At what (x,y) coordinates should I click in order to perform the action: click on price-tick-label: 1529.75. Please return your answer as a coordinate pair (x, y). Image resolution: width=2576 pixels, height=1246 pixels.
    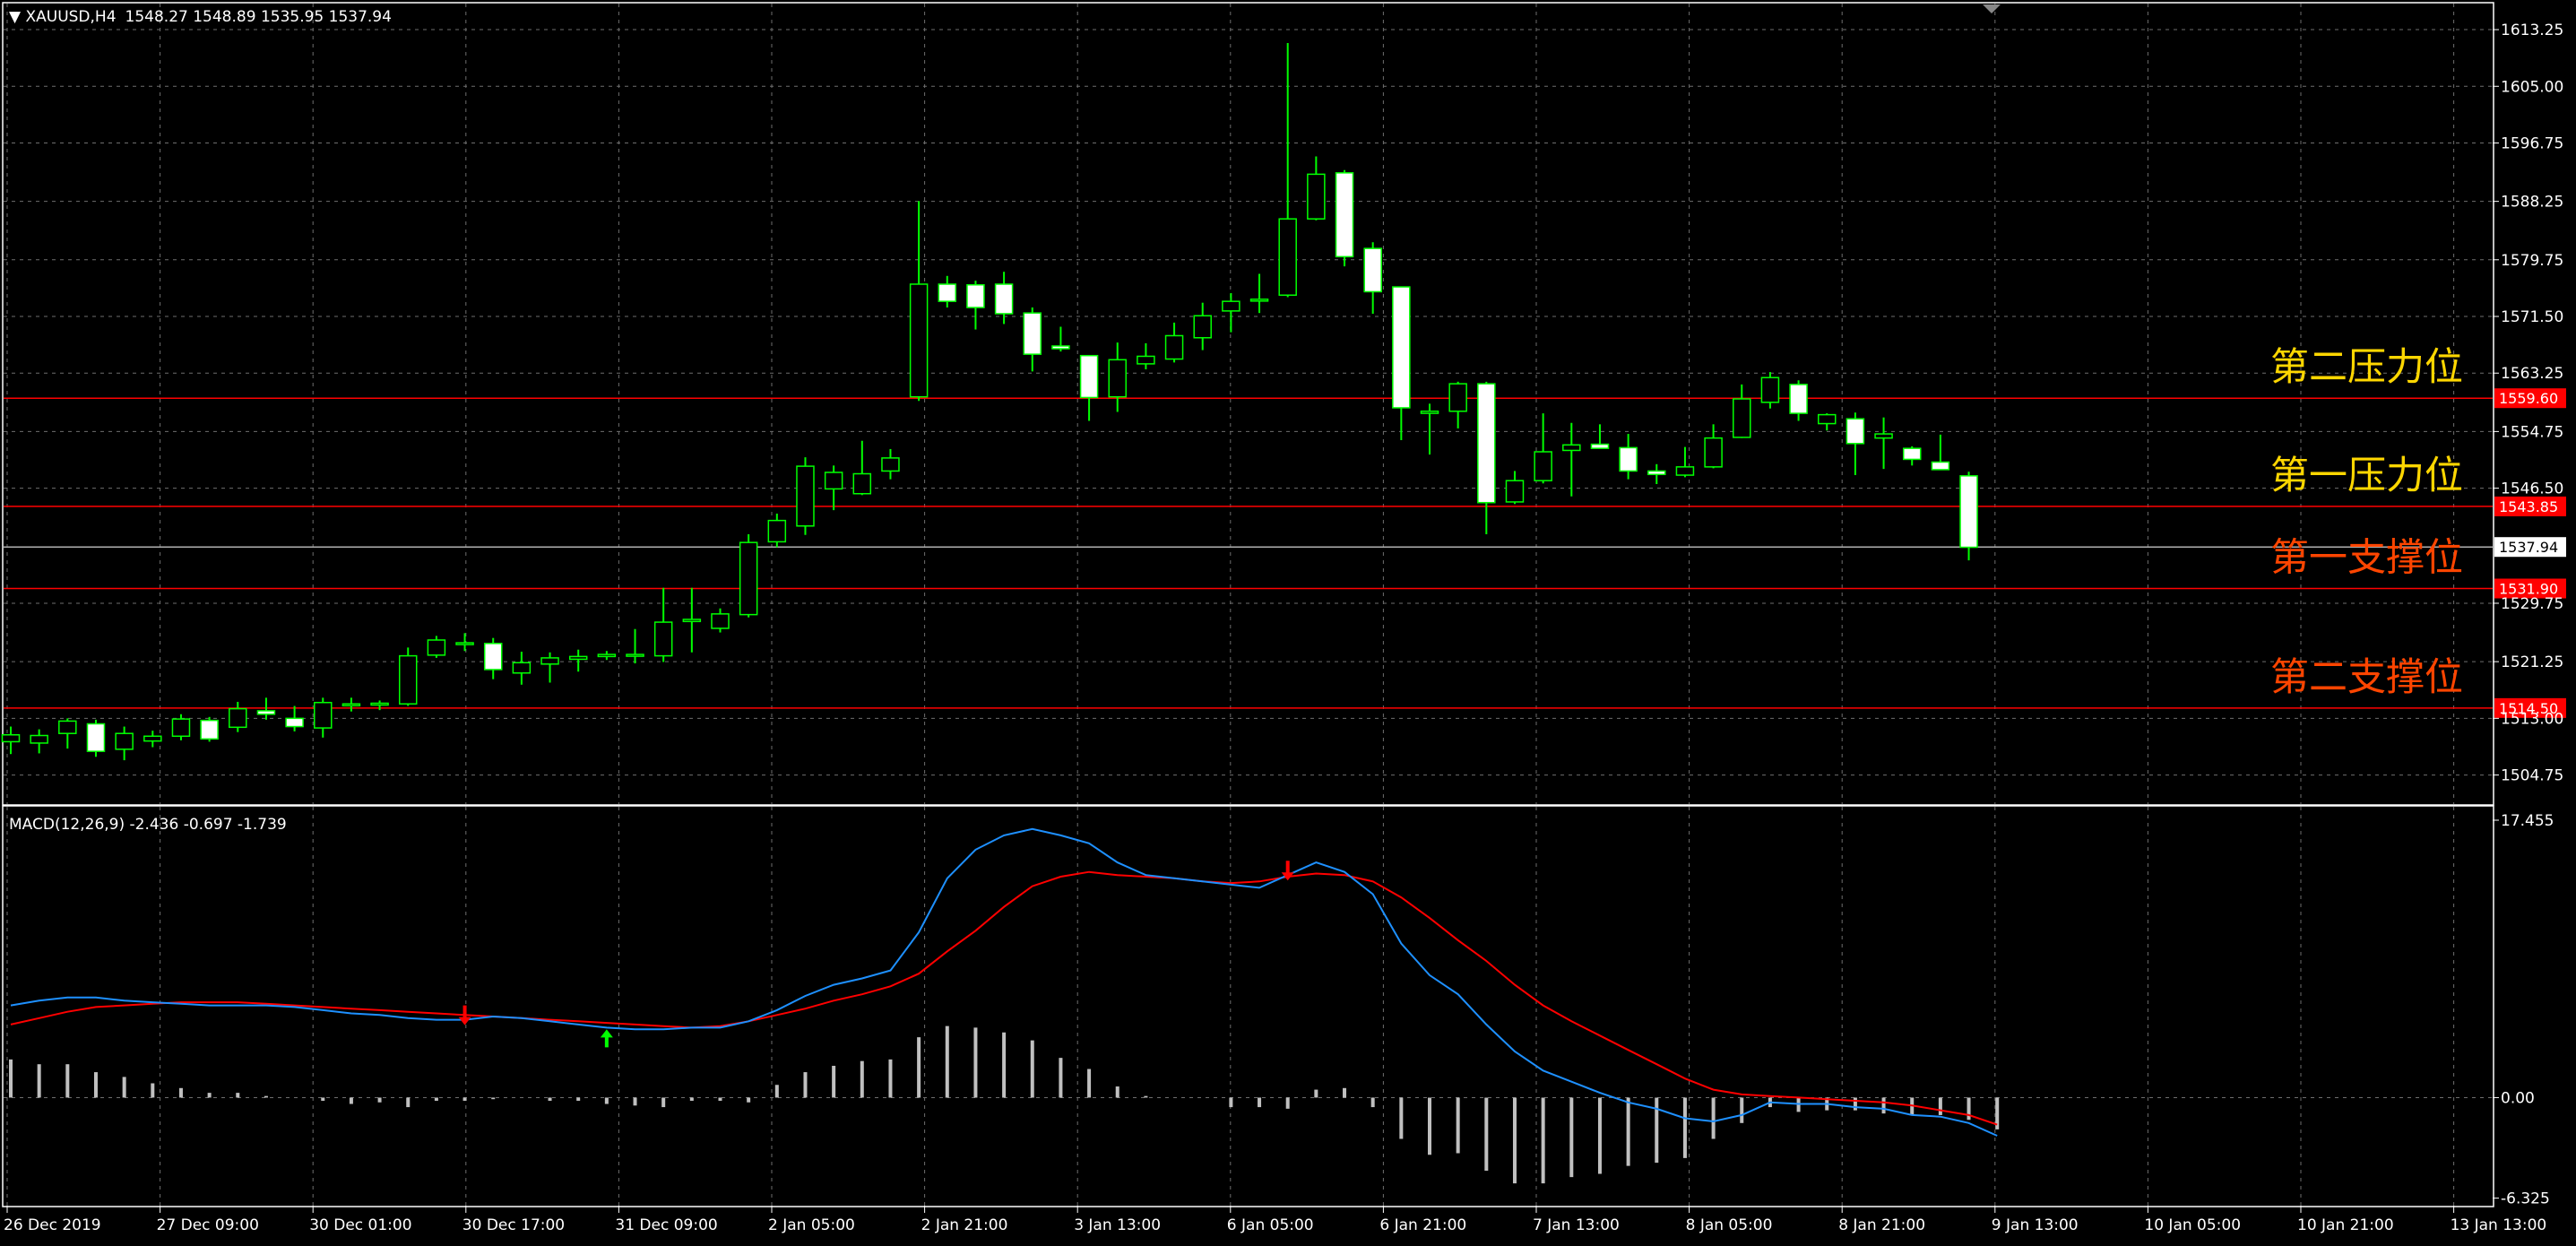
    Looking at the image, I should click on (2532, 604).